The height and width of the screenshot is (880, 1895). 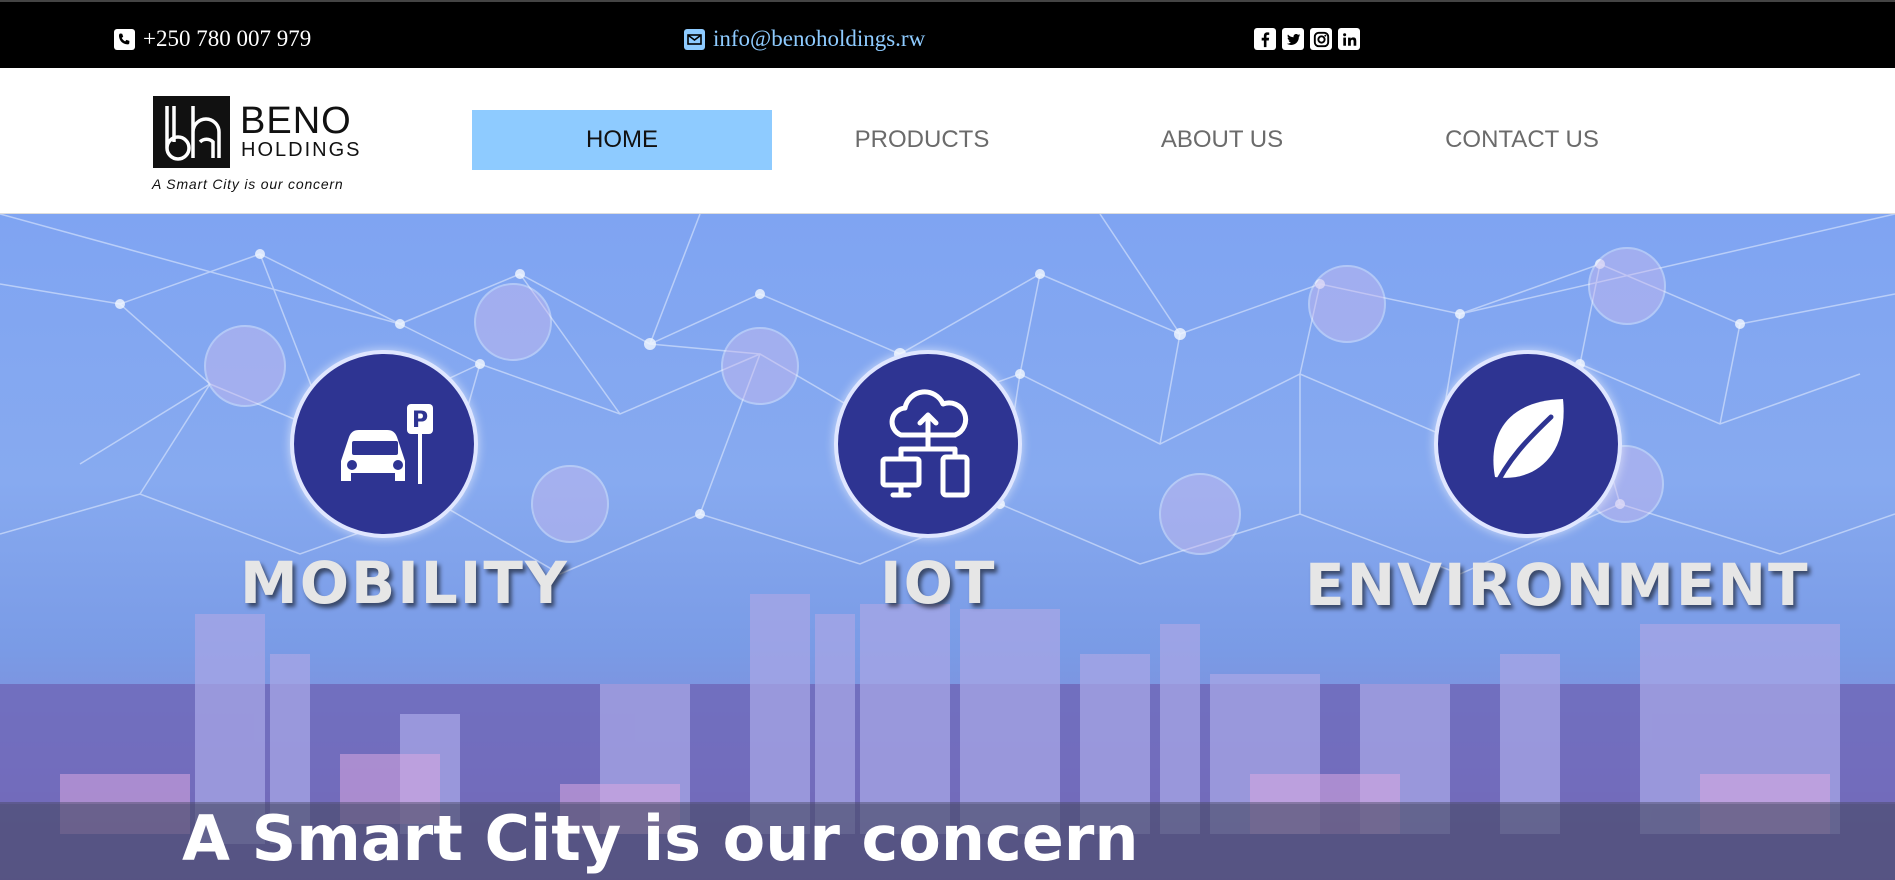 I want to click on nav-about-us: ABOUT US, so click(x=1222, y=140).